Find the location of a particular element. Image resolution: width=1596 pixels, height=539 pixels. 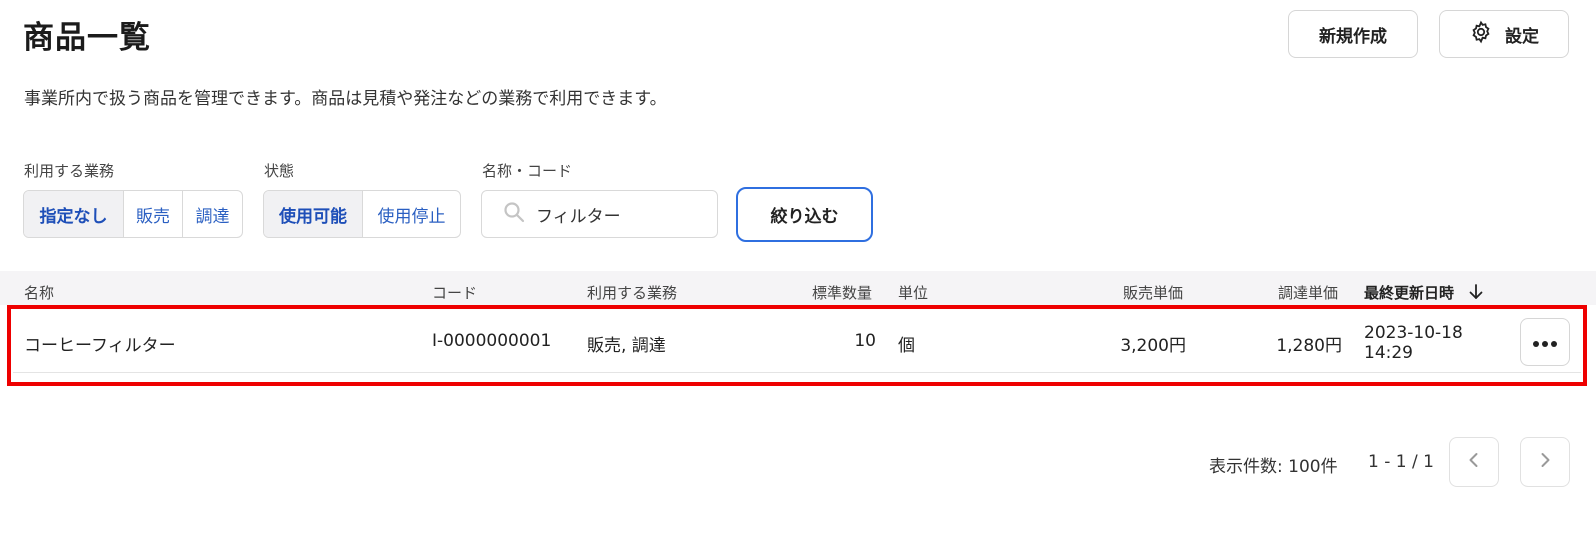

pagination-range: 1 - 1 / 1 is located at coordinates (1401, 462).